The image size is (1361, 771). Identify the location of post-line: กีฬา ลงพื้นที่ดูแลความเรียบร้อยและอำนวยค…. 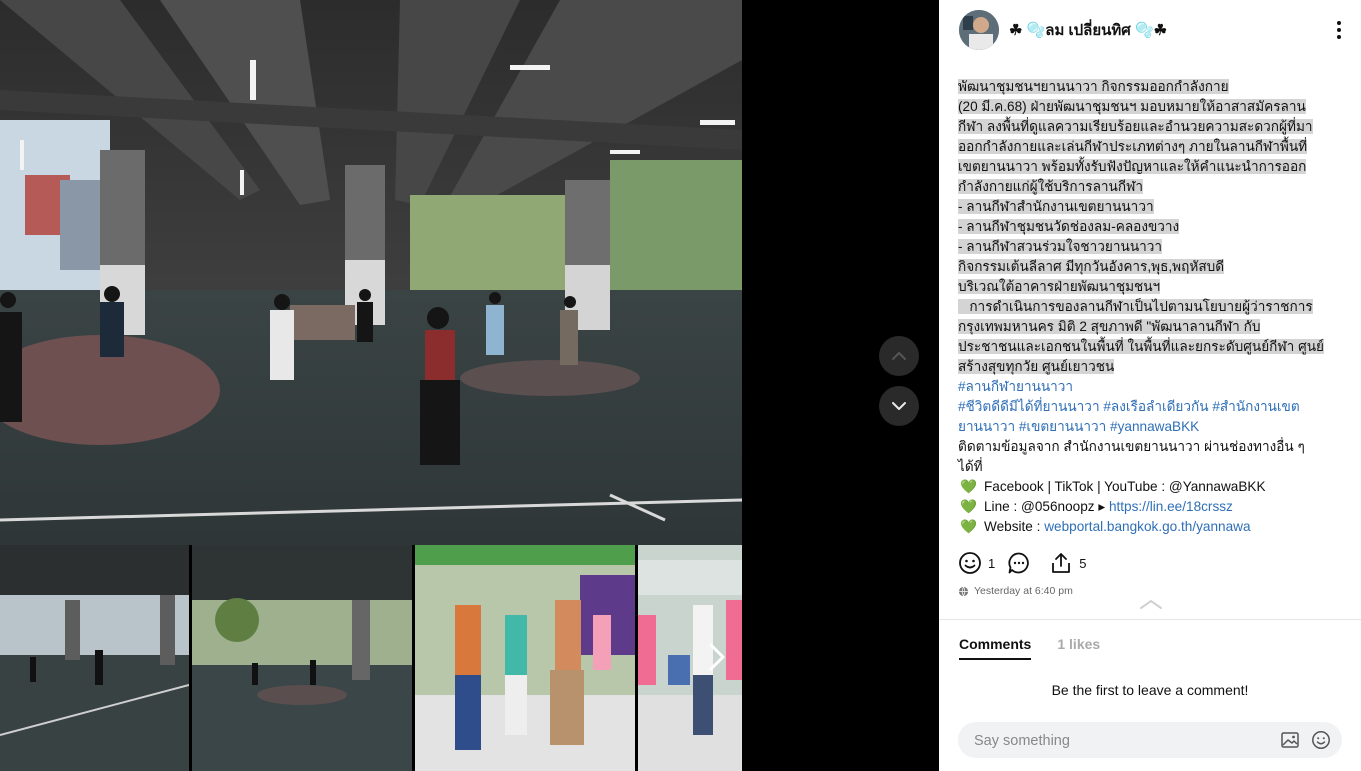
(1135, 126).